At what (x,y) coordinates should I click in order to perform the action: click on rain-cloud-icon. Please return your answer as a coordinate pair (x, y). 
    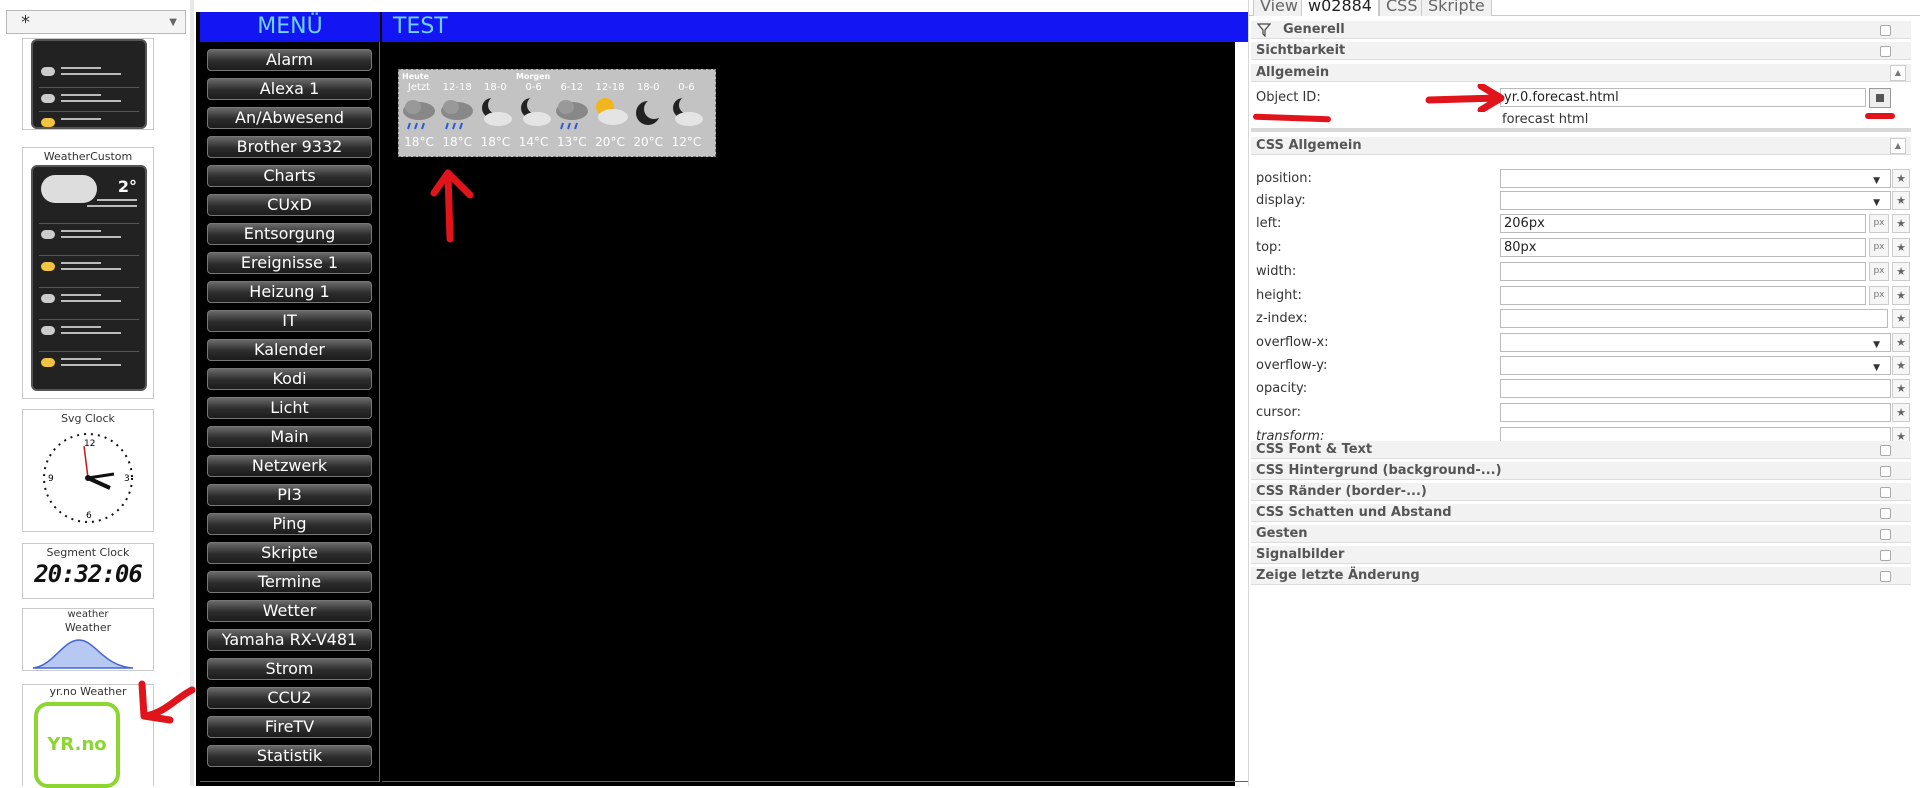
    Looking at the image, I should click on (419, 115).